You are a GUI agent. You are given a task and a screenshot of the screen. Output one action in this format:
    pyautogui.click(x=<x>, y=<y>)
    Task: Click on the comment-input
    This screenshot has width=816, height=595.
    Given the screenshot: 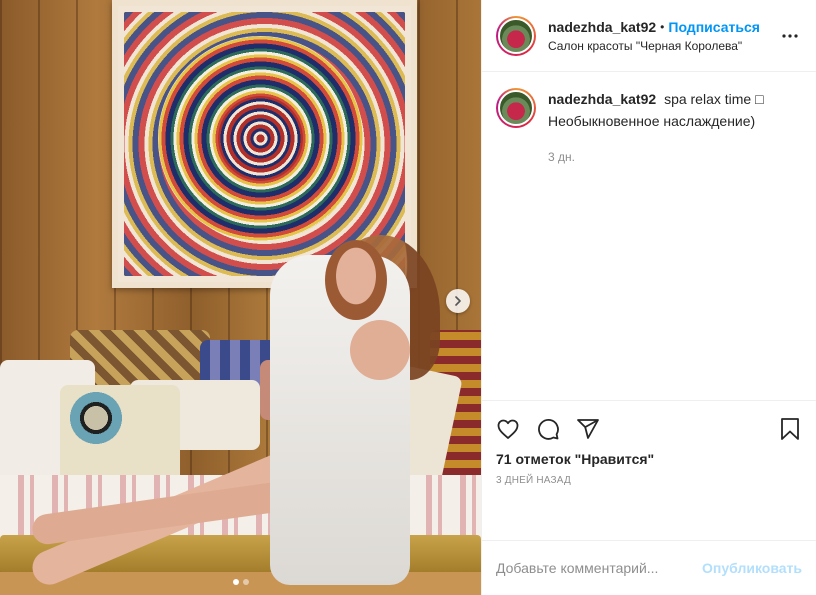 What is the action you would take?
    pyautogui.click(x=599, y=568)
    